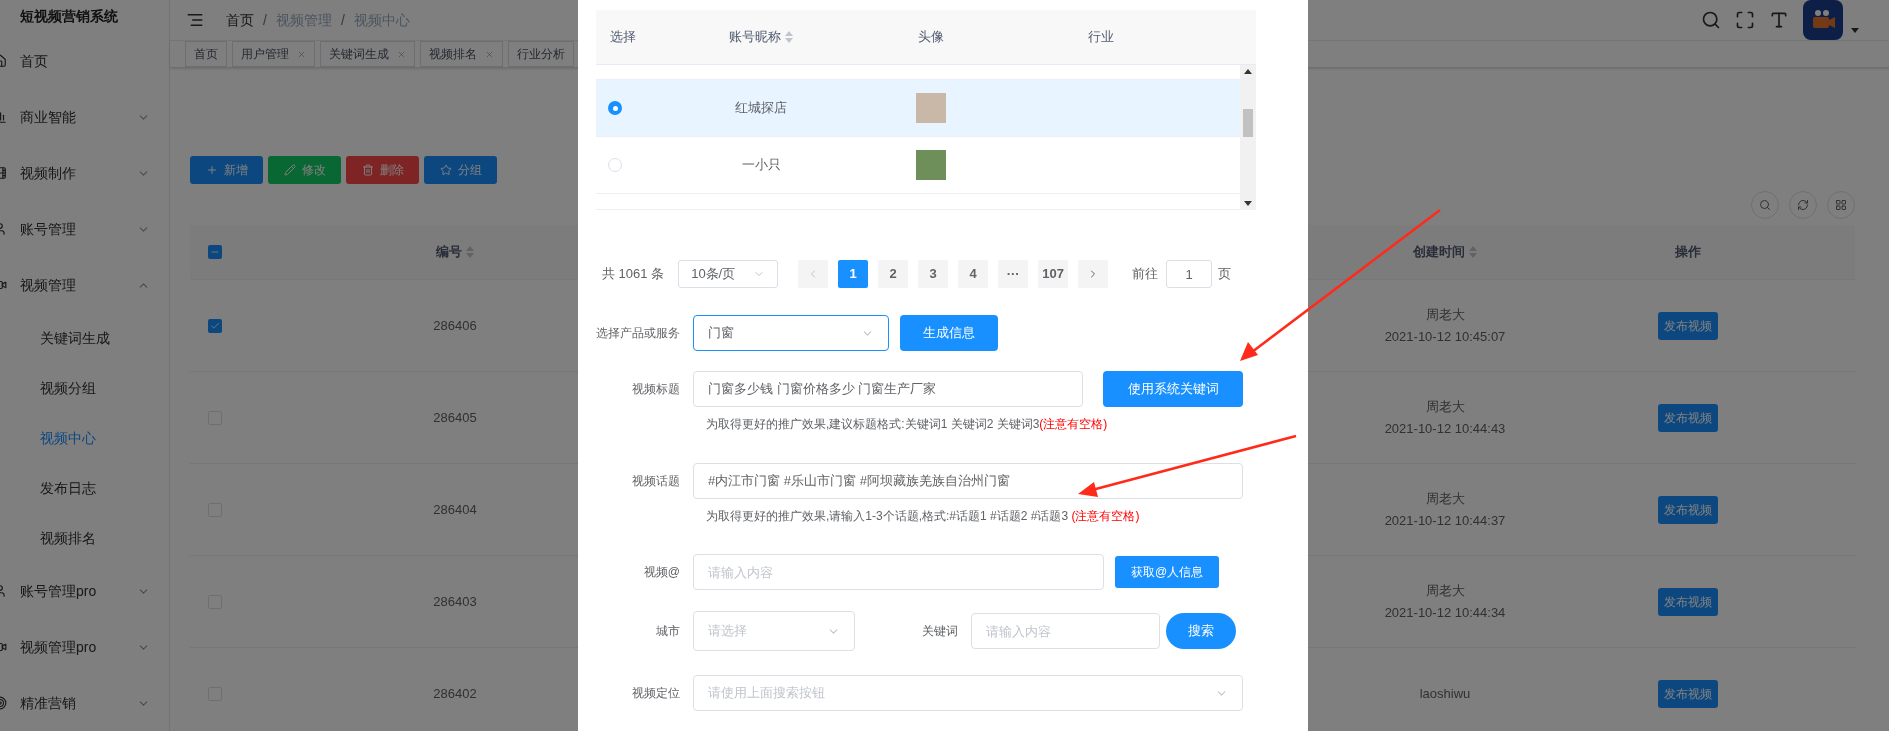  What do you see at coordinates (455, 417) in the screenshot?
I see `table-cell-text: 286405` at bounding box center [455, 417].